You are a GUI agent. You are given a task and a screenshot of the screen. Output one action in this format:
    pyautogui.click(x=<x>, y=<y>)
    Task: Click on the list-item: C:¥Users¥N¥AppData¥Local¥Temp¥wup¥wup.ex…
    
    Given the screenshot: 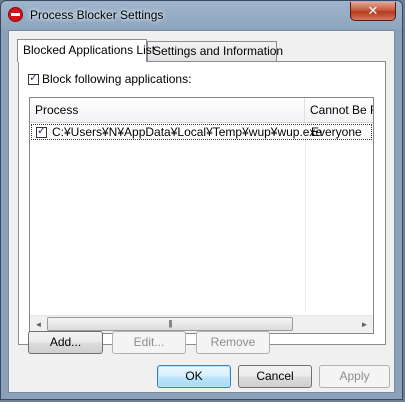 What is the action you would take?
    pyautogui.click(x=201, y=132)
    